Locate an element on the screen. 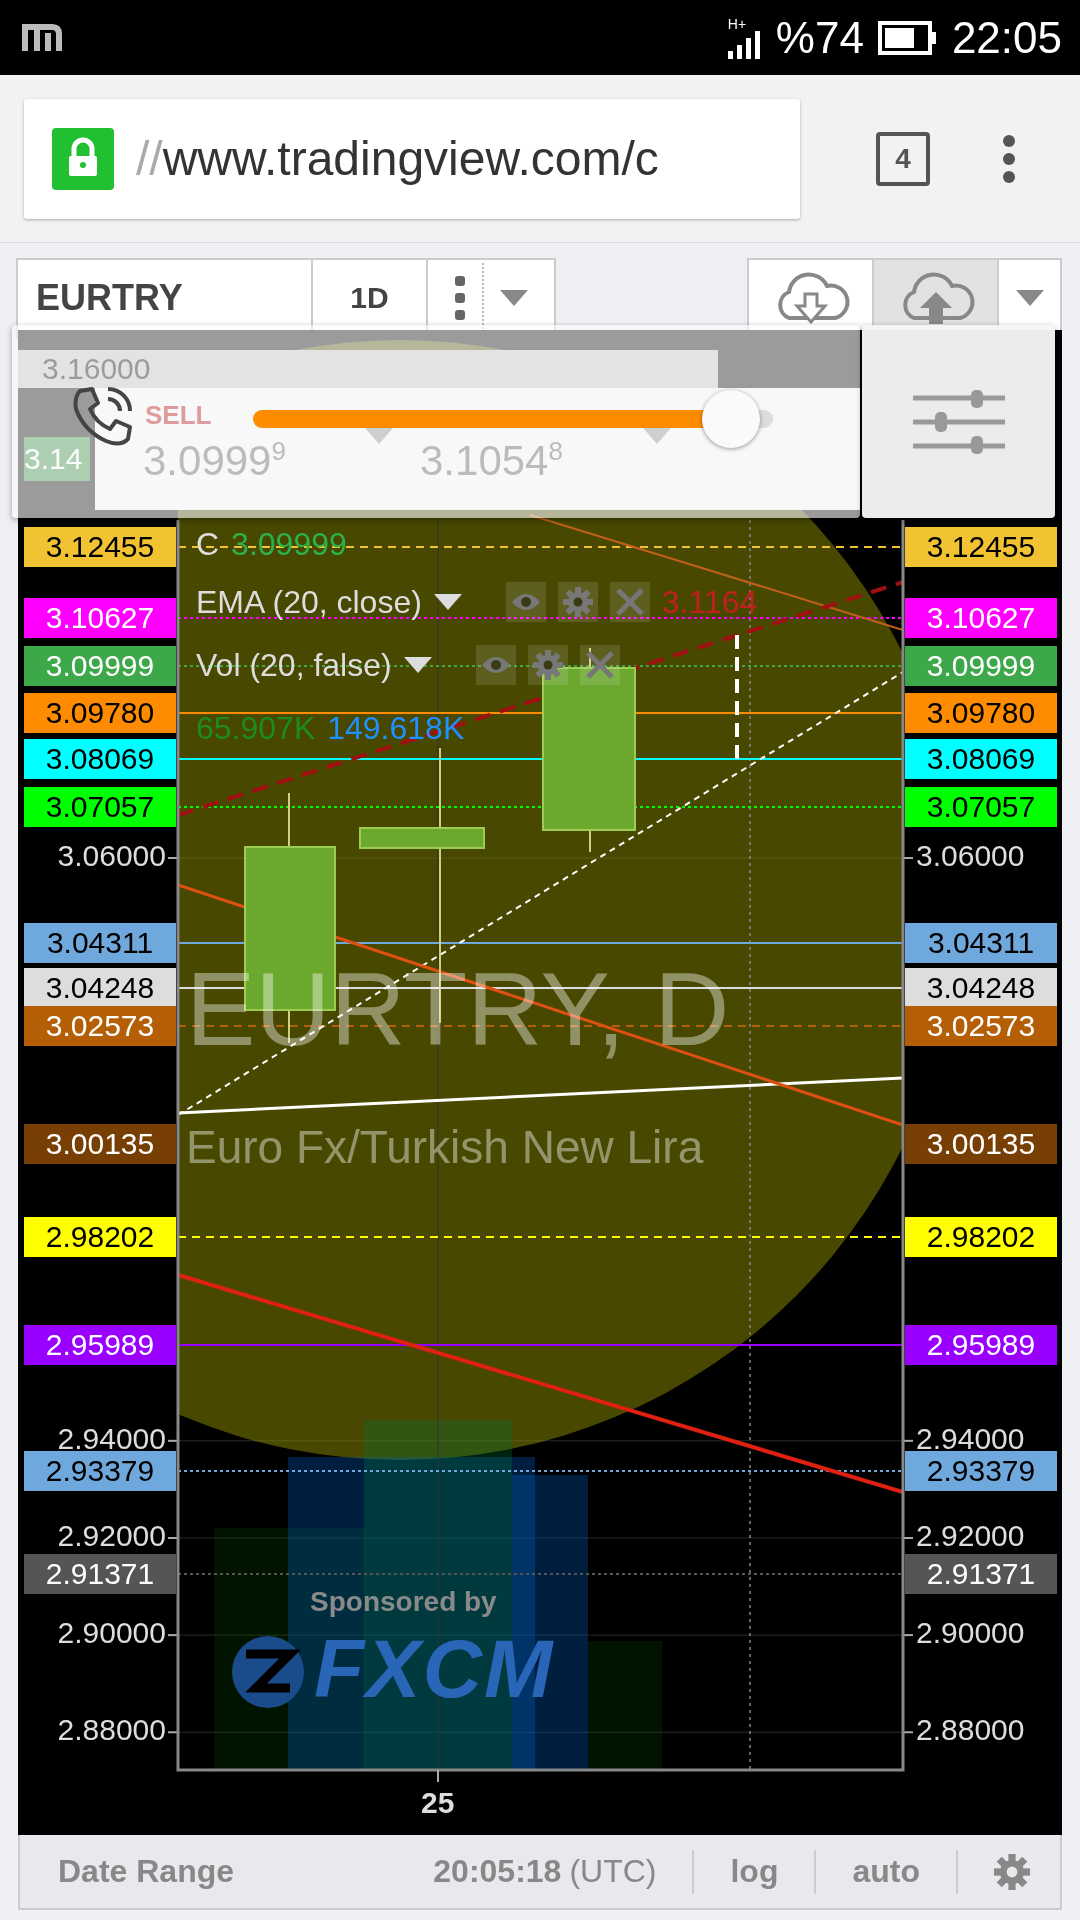 This screenshot has height=1920, width=1080. sponsor-text: Sponsored by is located at coordinates (403, 1602).